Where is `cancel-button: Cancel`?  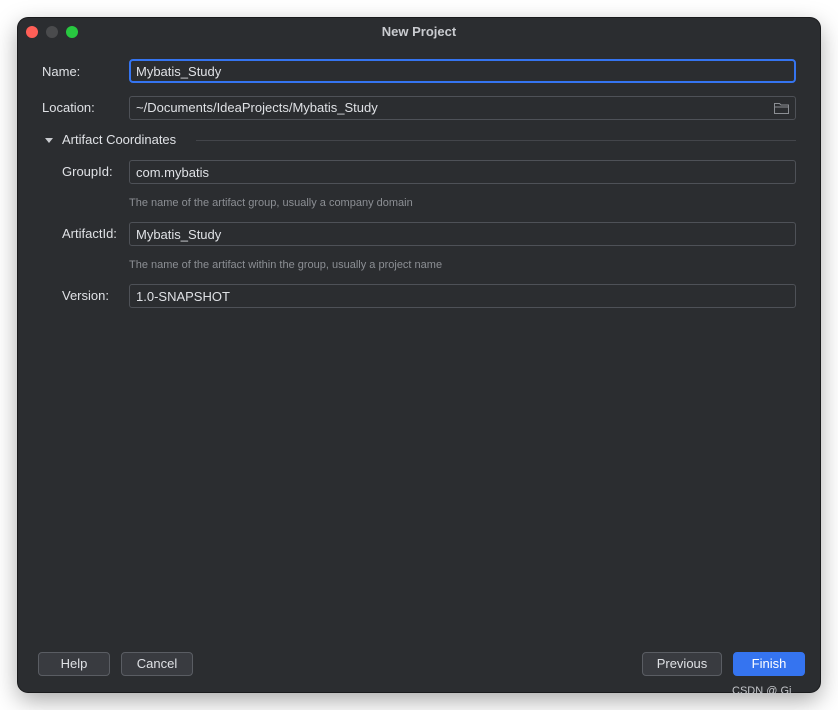 cancel-button: Cancel is located at coordinates (157, 664).